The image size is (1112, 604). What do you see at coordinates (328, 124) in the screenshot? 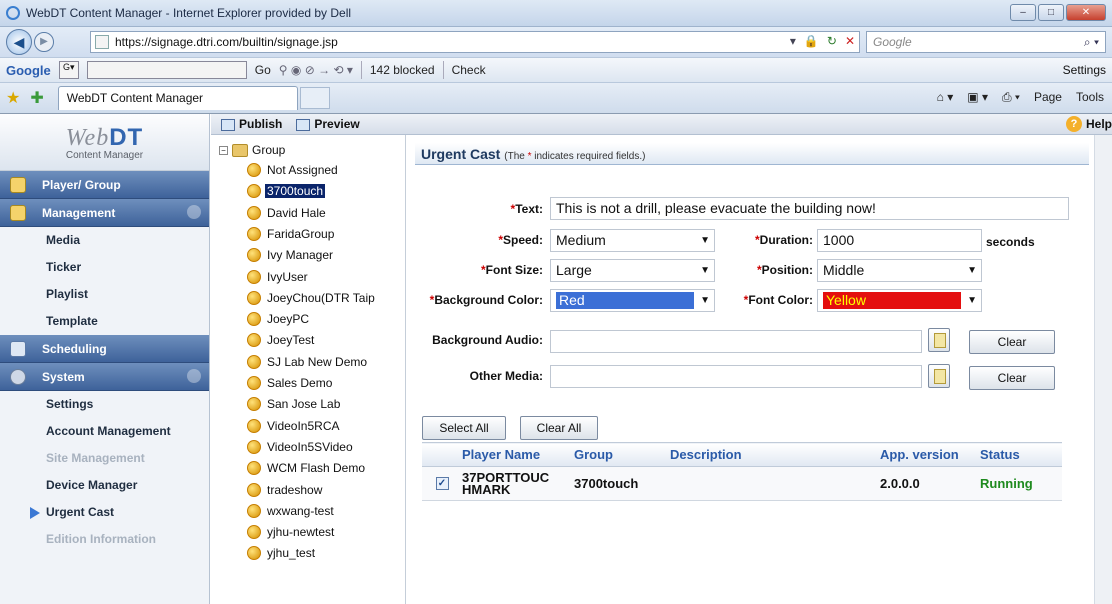
I see `preview-button: Preview` at bounding box center [328, 124].